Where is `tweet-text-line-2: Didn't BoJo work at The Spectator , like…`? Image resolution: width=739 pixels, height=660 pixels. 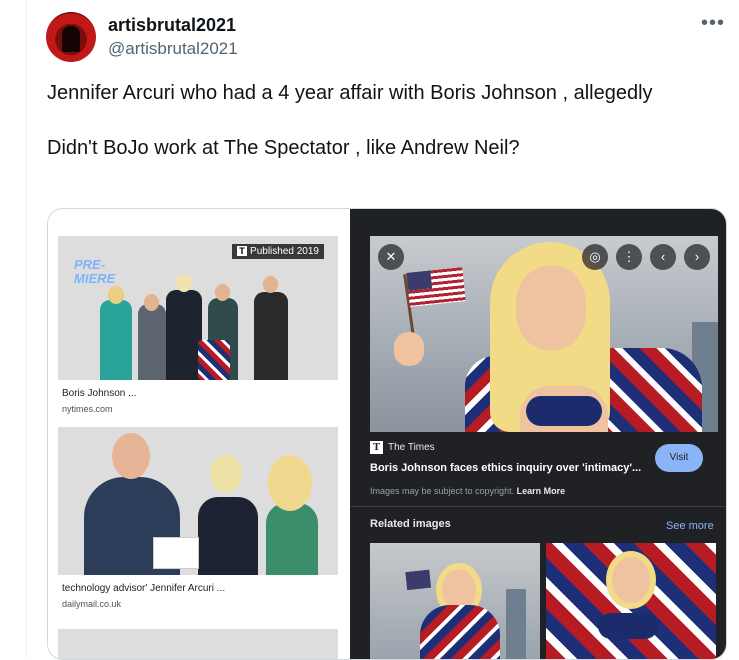 tweet-text-line-2: Didn't BoJo work at The Spectator , like… is located at coordinates (283, 148).